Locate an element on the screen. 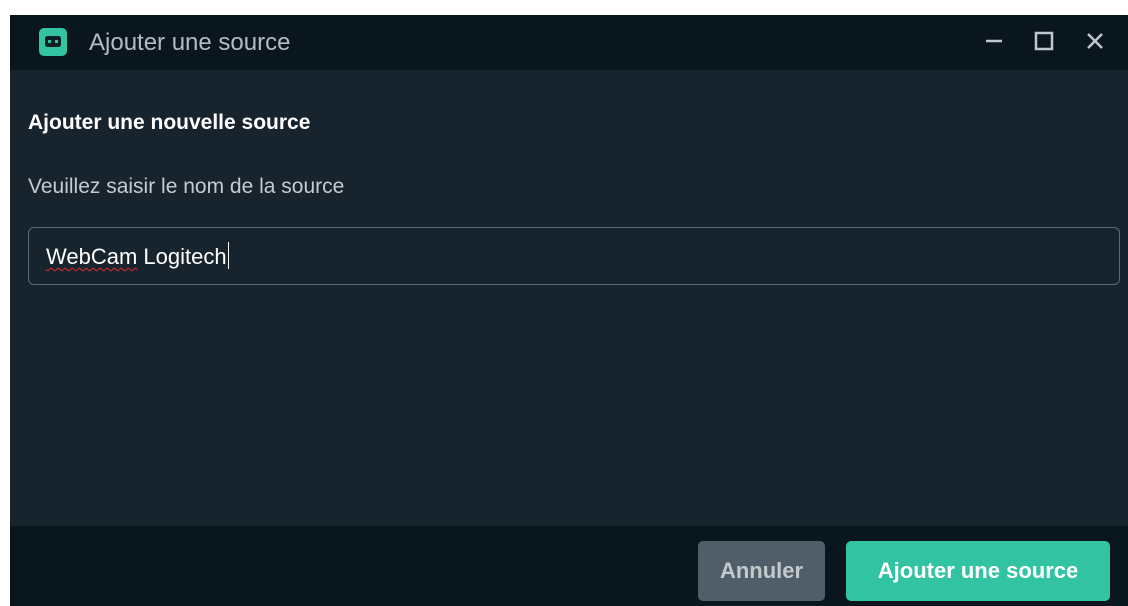 Image resolution: width=1128 pixels, height=606 pixels. source-name-value: WebCam Logitech is located at coordinates (138, 256).